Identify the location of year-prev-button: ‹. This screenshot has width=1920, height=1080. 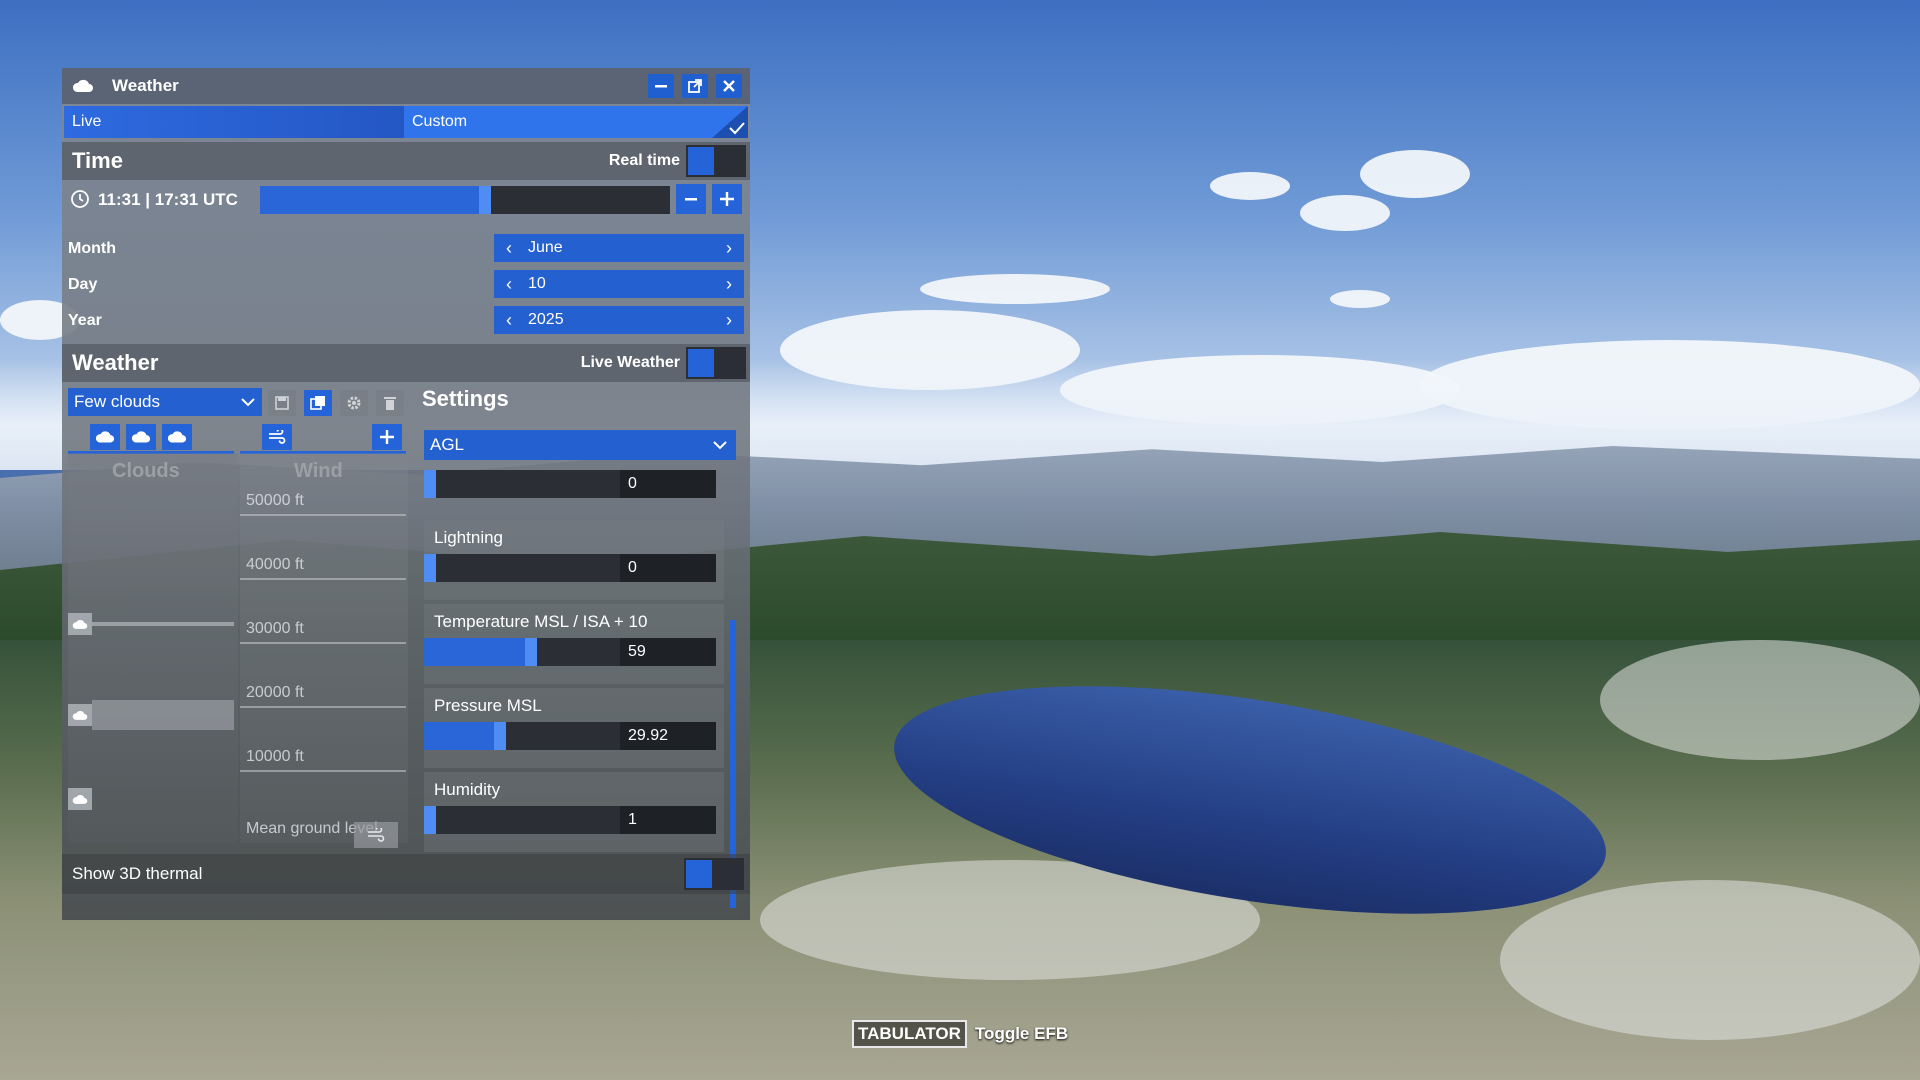
(509, 320).